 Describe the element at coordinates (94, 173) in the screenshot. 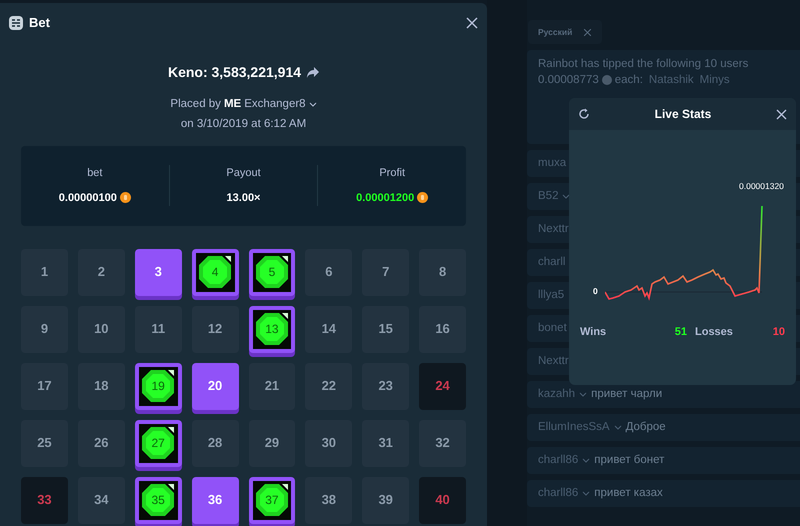

I see `stat-label: bet` at that location.